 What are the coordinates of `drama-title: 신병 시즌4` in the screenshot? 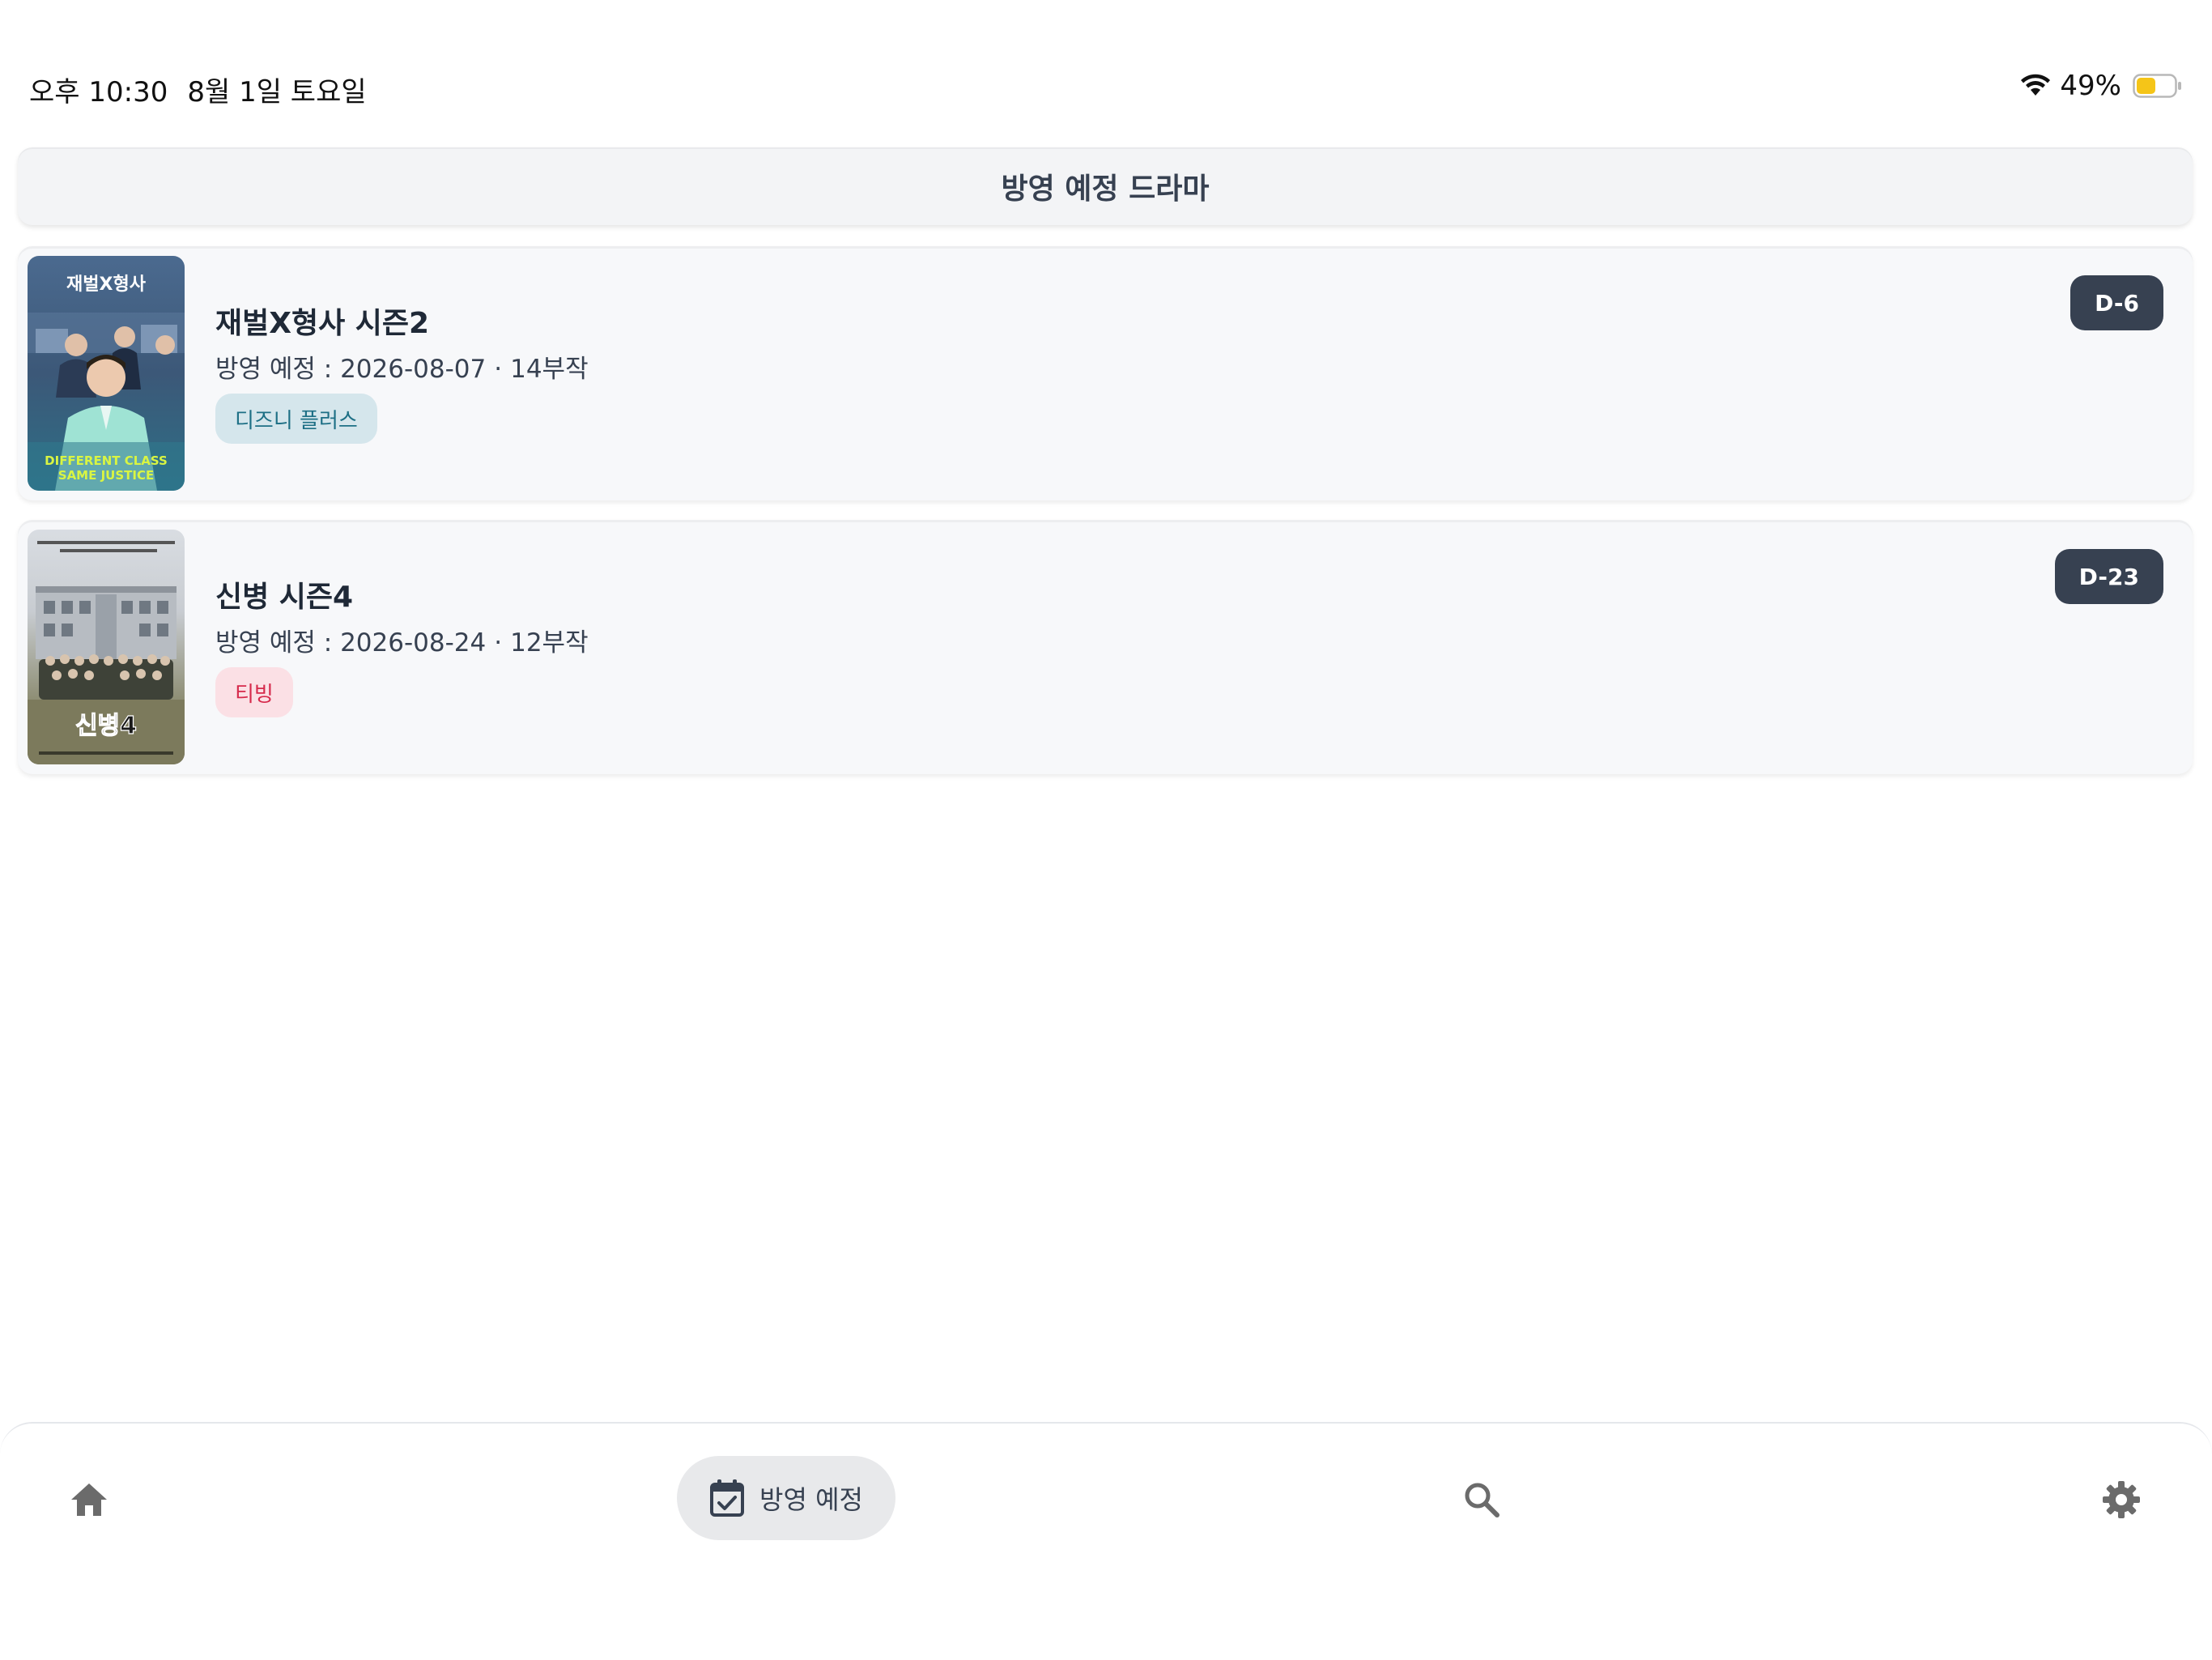 It's located at (284, 598).